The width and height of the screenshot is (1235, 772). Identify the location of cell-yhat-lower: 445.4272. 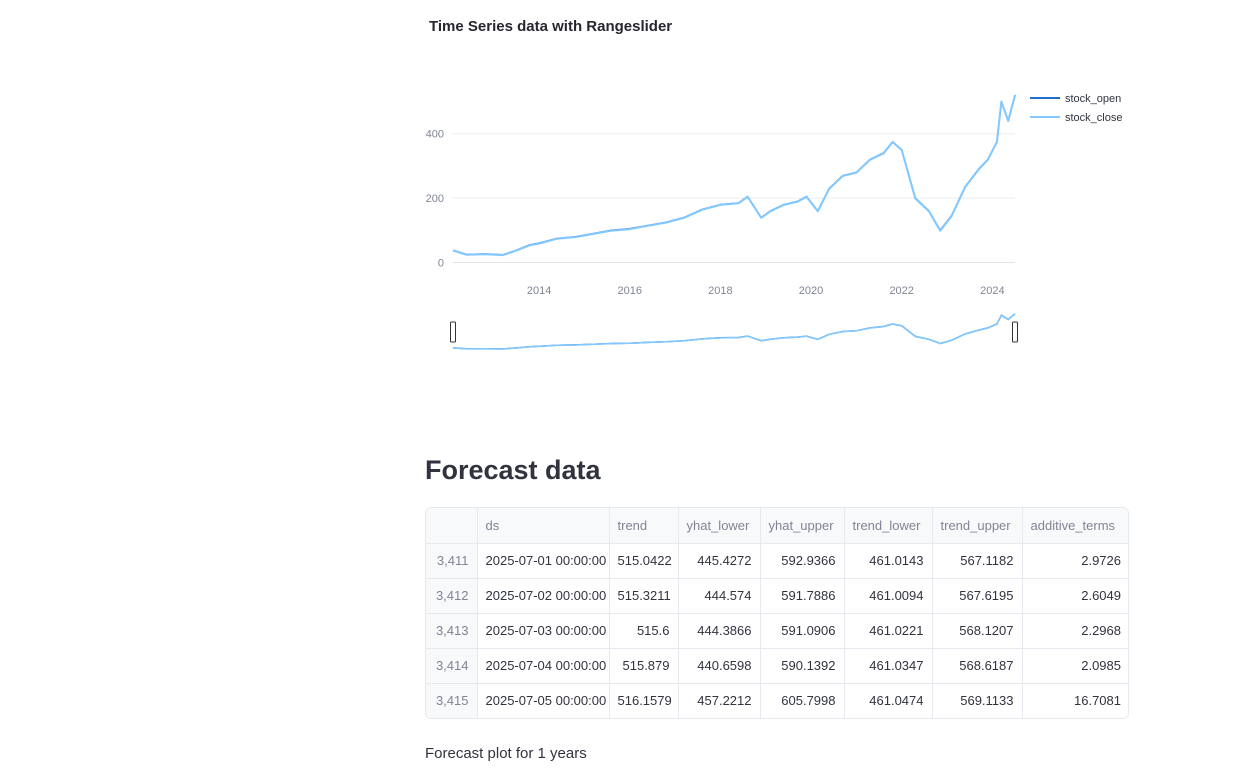
(719, 561).